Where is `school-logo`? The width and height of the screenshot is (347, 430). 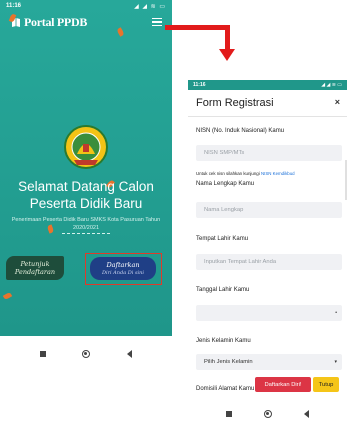
school-logo is located at coordinates (86, 147).